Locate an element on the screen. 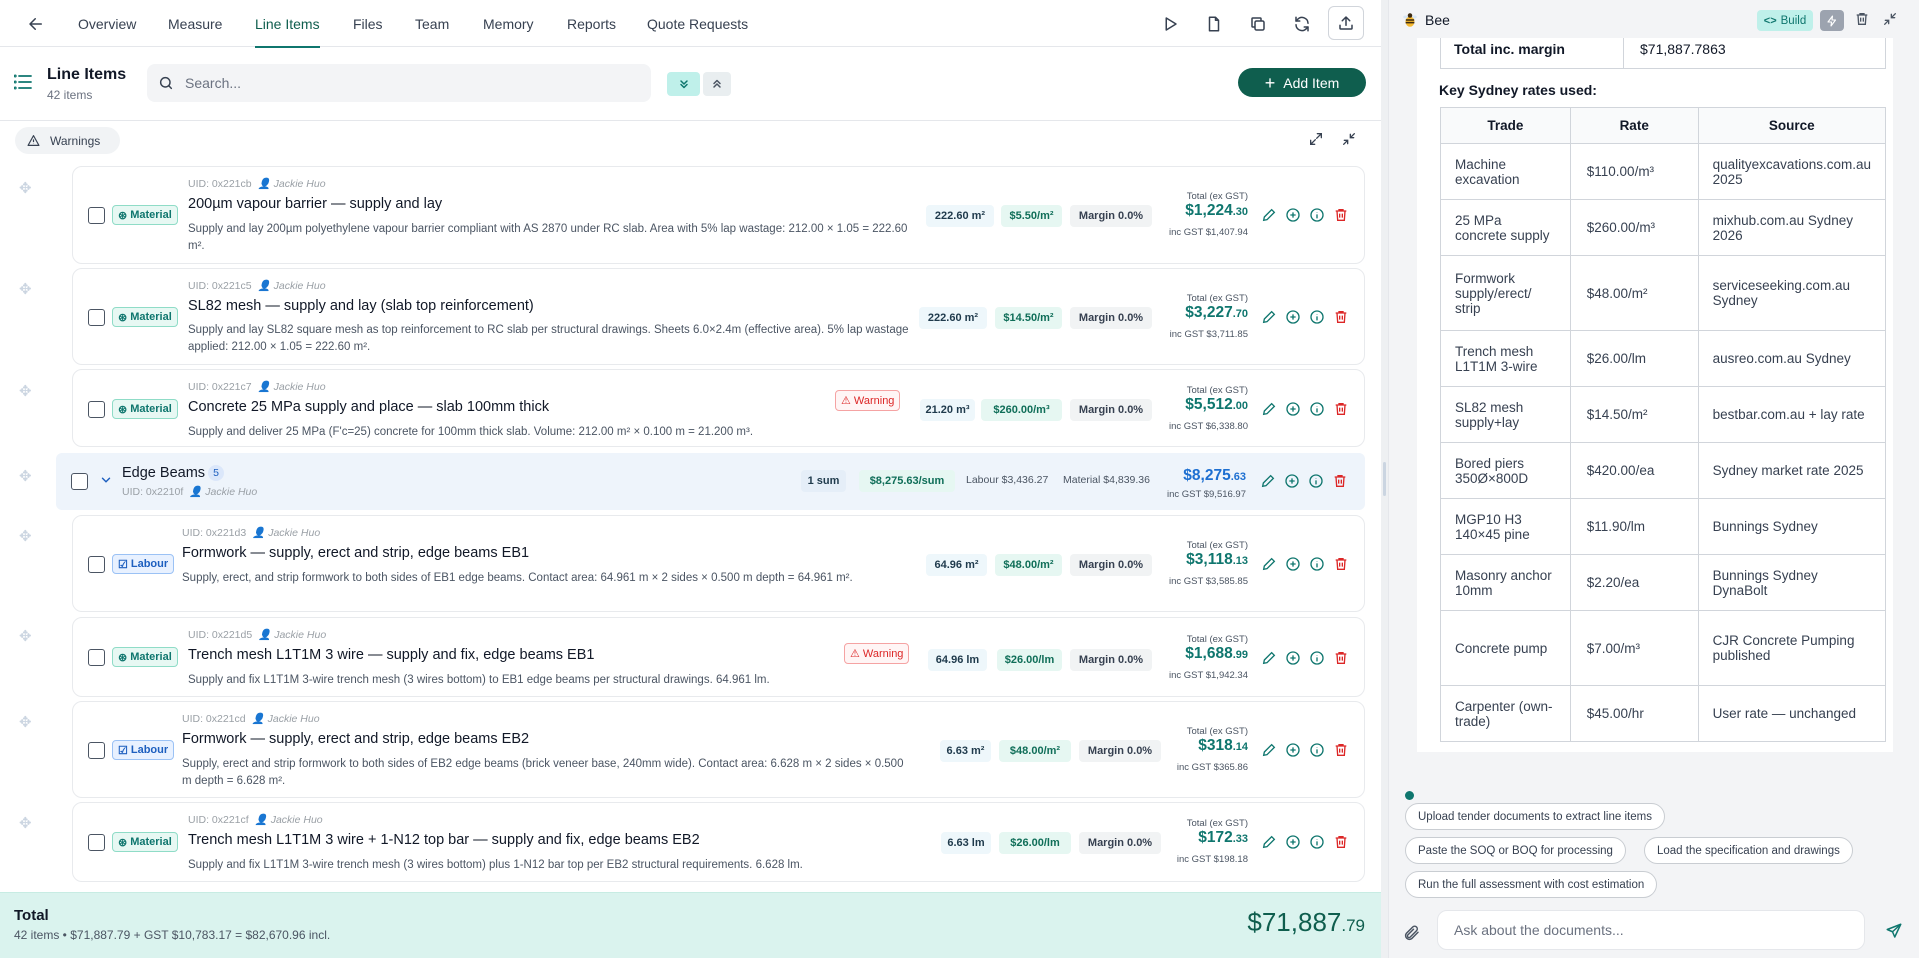 Image resolution: width=1919 pixels, height=958 pixels. tab-overview: Overview is located at coordinates (107, 23).